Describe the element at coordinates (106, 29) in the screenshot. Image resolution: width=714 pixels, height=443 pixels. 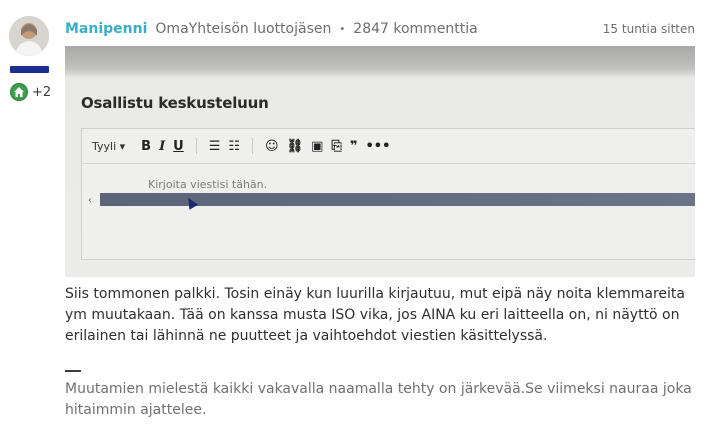
I see `author-name: Manipenni` at that location.